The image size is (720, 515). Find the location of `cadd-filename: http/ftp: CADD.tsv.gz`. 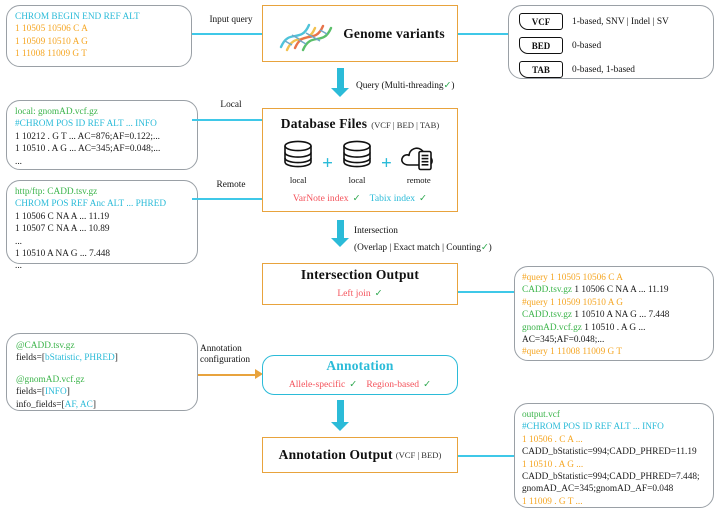

cadd-filename: http/ftp: CADD.tsv.gz is located at coordinates (56, 192).